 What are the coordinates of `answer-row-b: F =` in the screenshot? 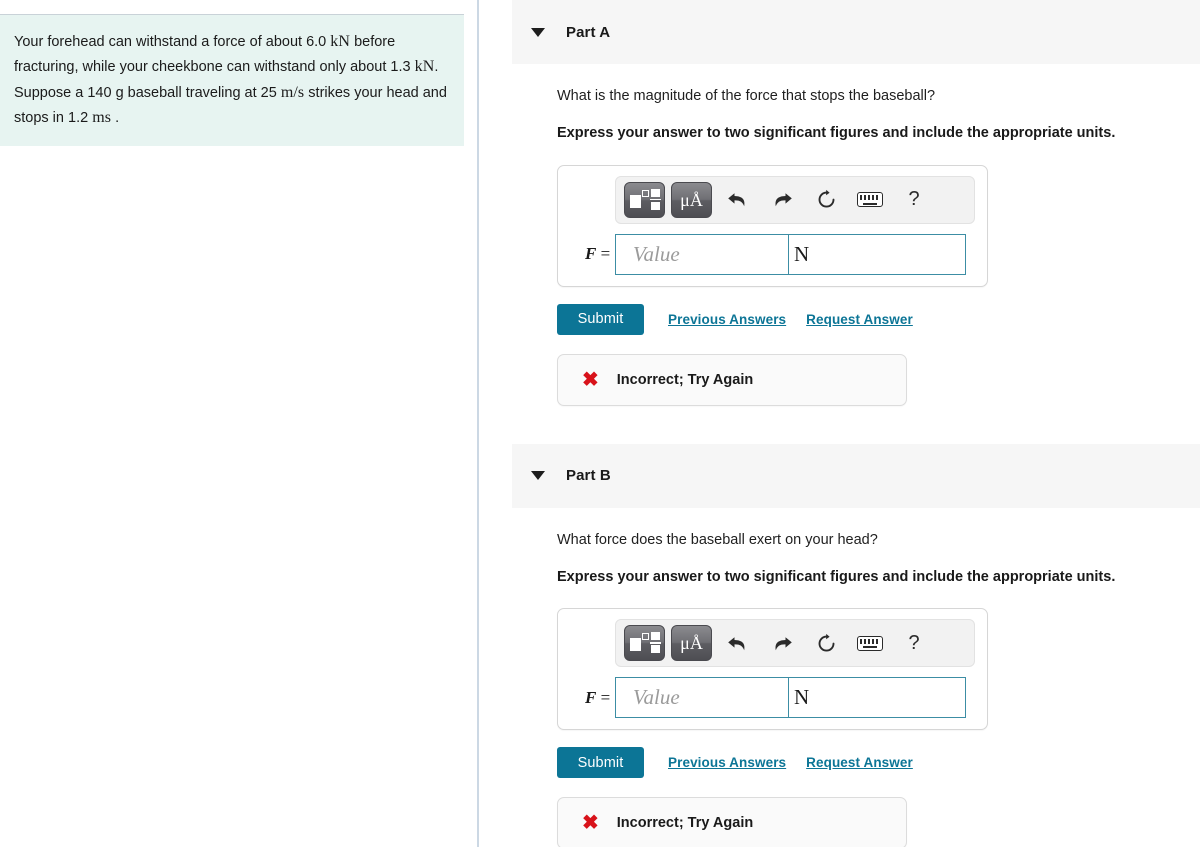 It's located at (772, 698).